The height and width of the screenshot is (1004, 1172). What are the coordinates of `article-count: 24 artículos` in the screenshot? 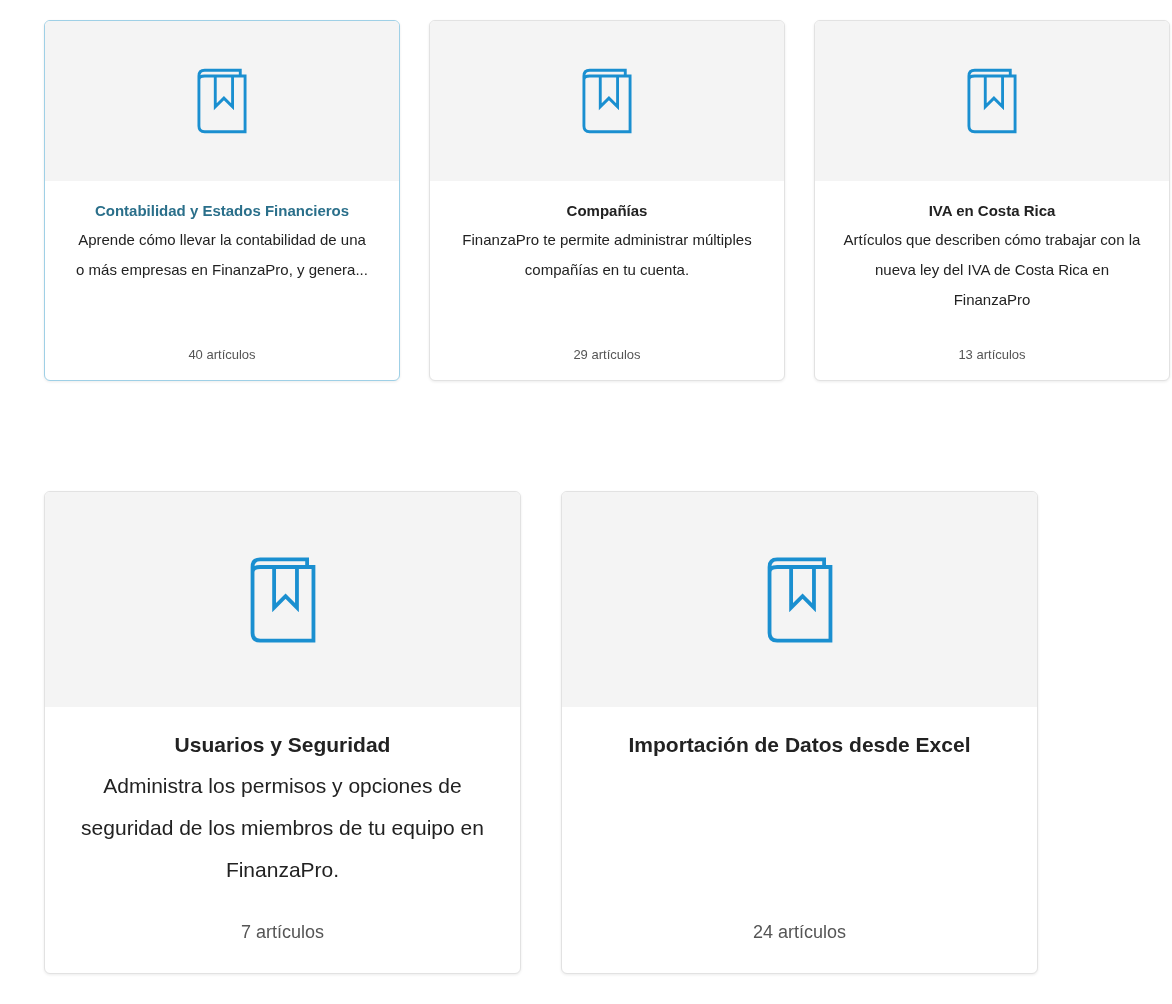 It's located at (799, 932).